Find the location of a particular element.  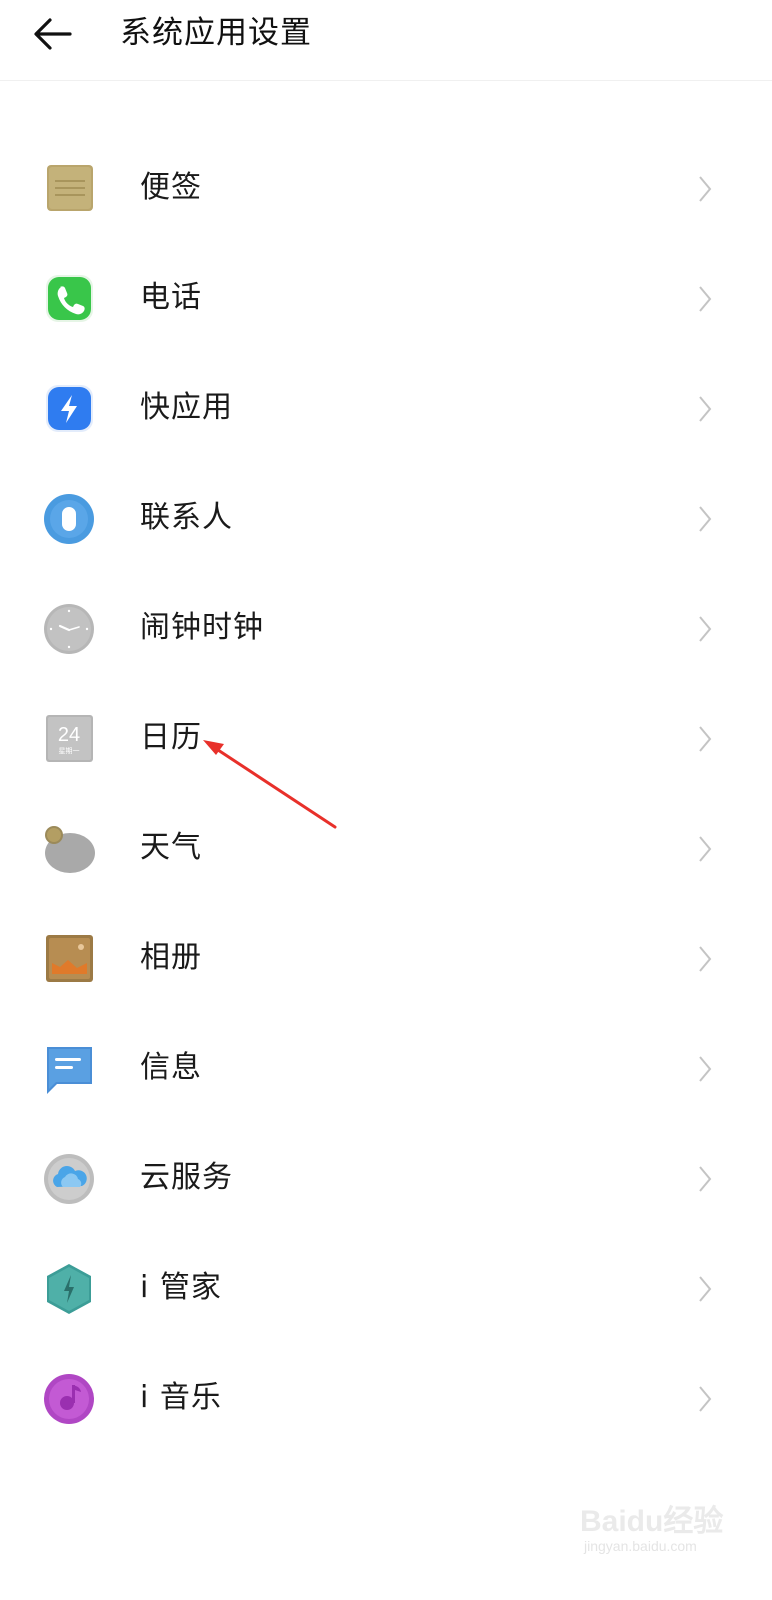

list-item-i-music: i 音乐 is located at coordinates (386, 1399).